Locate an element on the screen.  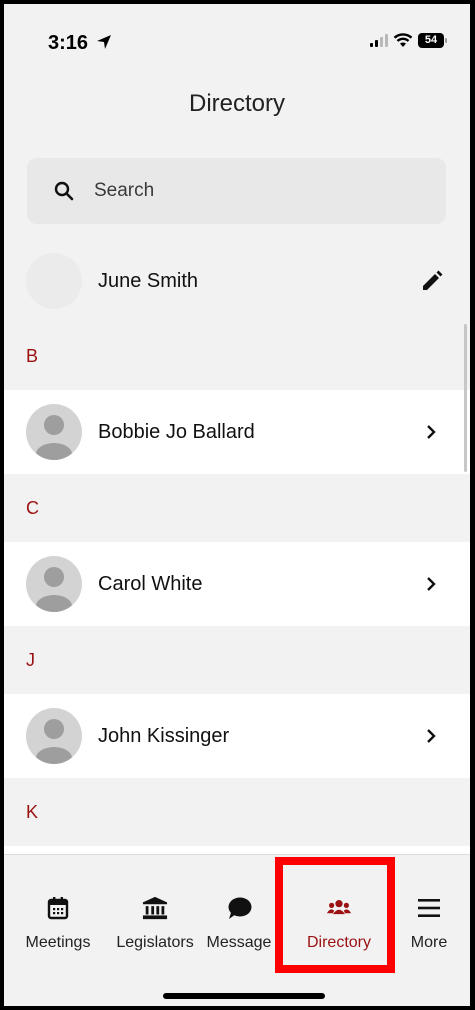
tab-label: Legislators is located at coordinates (155, 942).